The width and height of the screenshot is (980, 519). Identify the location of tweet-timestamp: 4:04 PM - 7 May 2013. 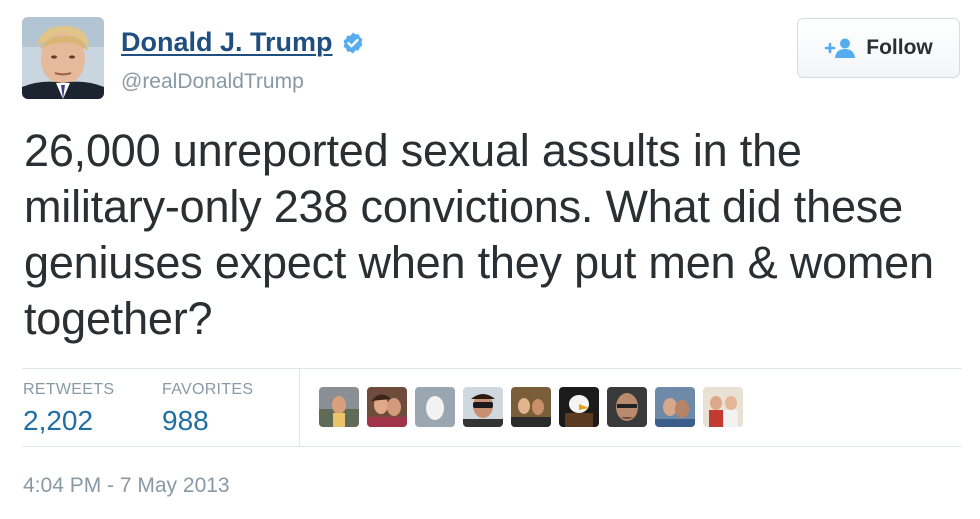
(126, 486).